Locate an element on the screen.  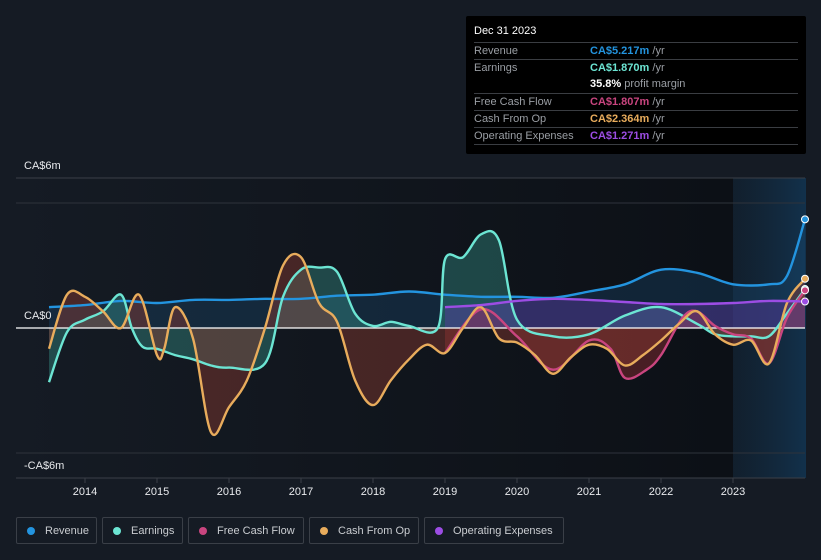
tooltip-row-cash-from-op: Cash From Op CA$2.364m /yr is located at coordinates (636, 119).